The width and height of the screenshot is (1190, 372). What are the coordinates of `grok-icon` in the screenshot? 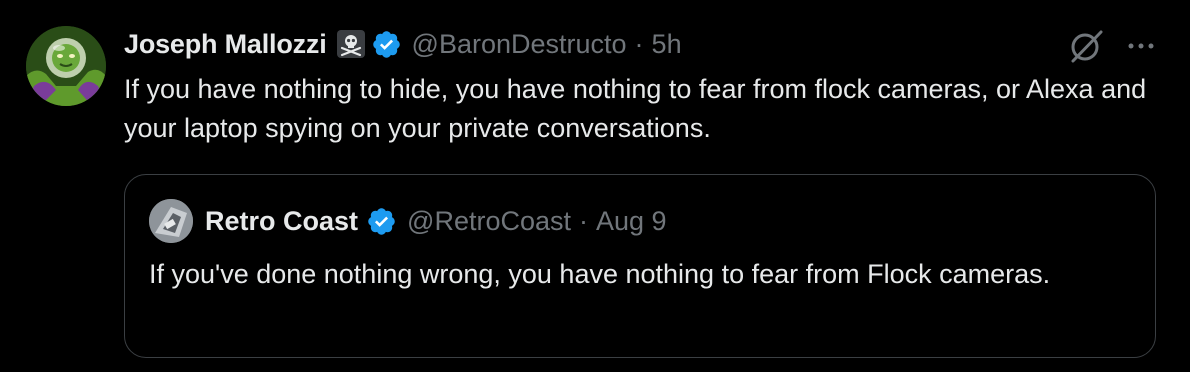 It's located at (1086, 46).